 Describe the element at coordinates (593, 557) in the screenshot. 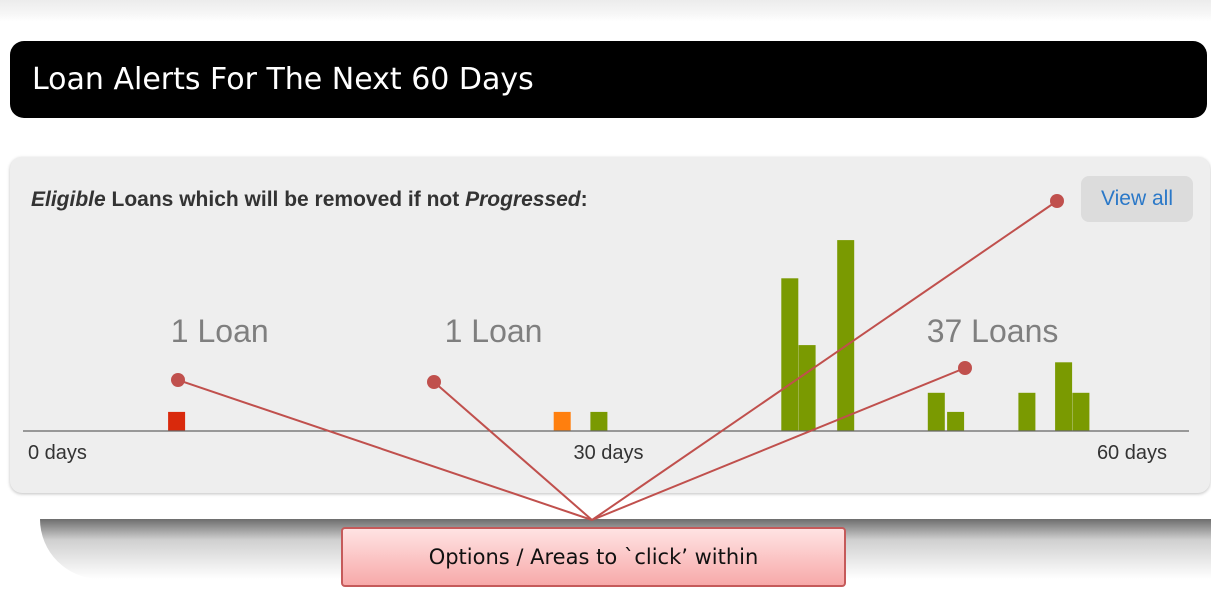

I see `callout-box: Options / Areas to `click’ within` at that location.